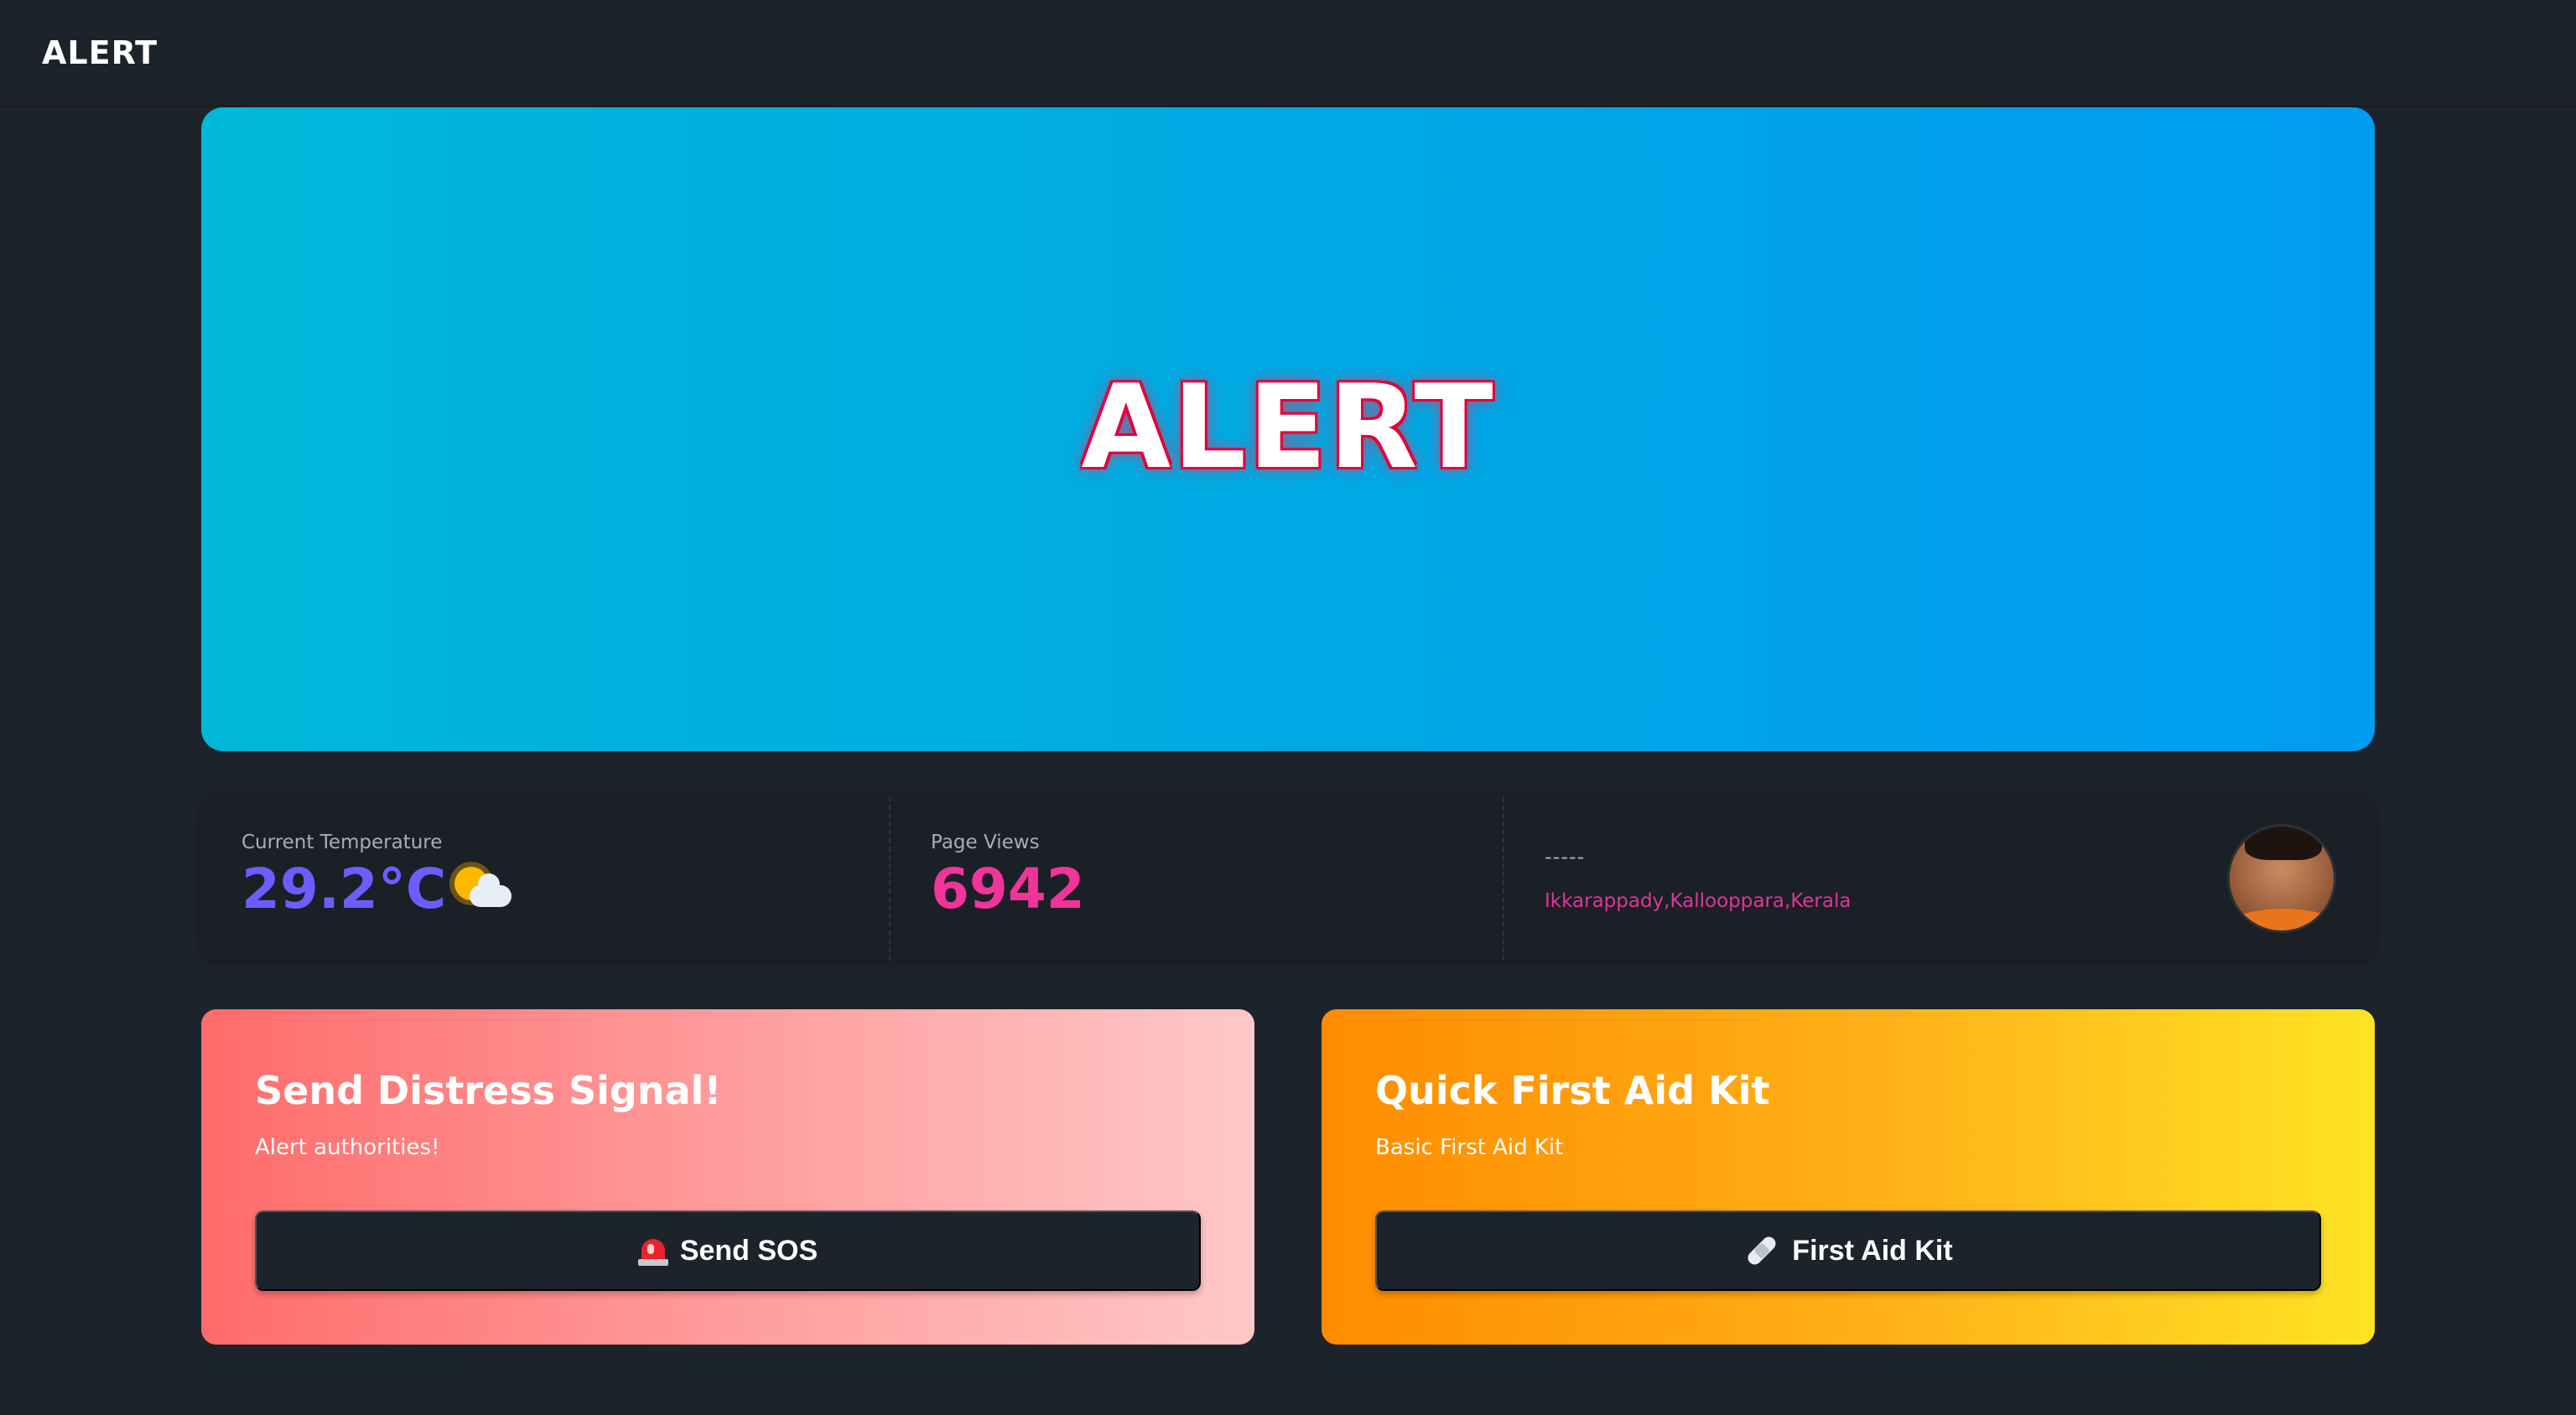 Image resolution: width=2576 pixels, height=1415 pixels. Describe the element at coordinates (545, 889) in the screenshot. I see `temperature-value-row: 29.2°C` at that location.